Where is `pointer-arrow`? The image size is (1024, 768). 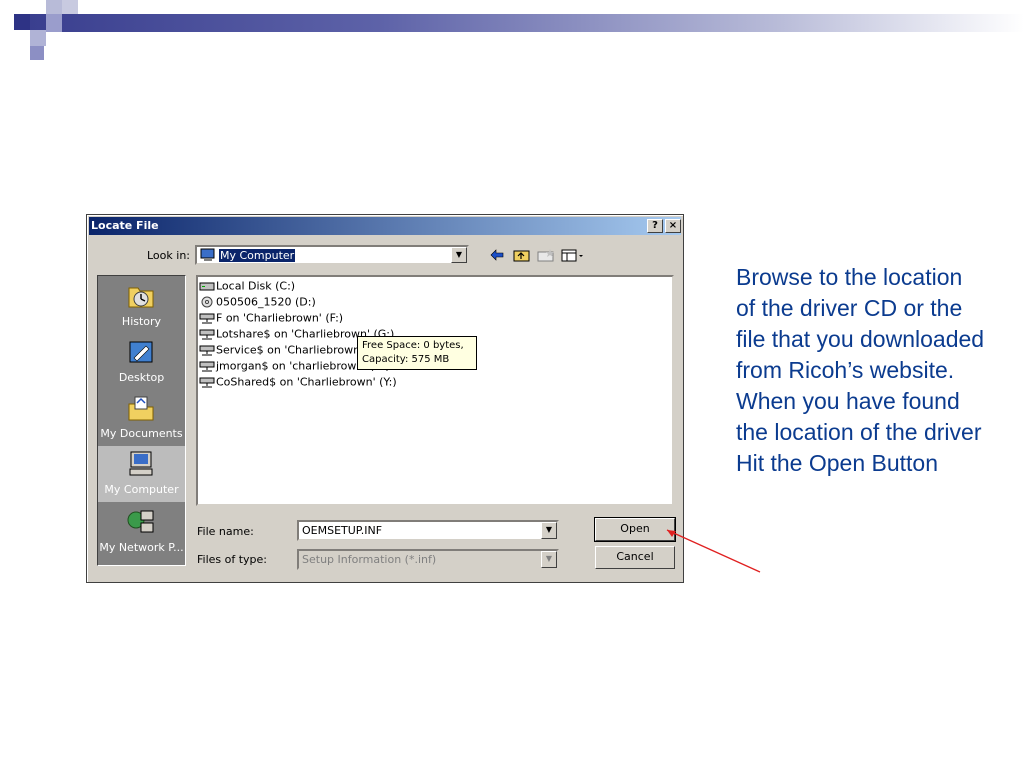 pointer-arrow is located at coordinates (713, 551).